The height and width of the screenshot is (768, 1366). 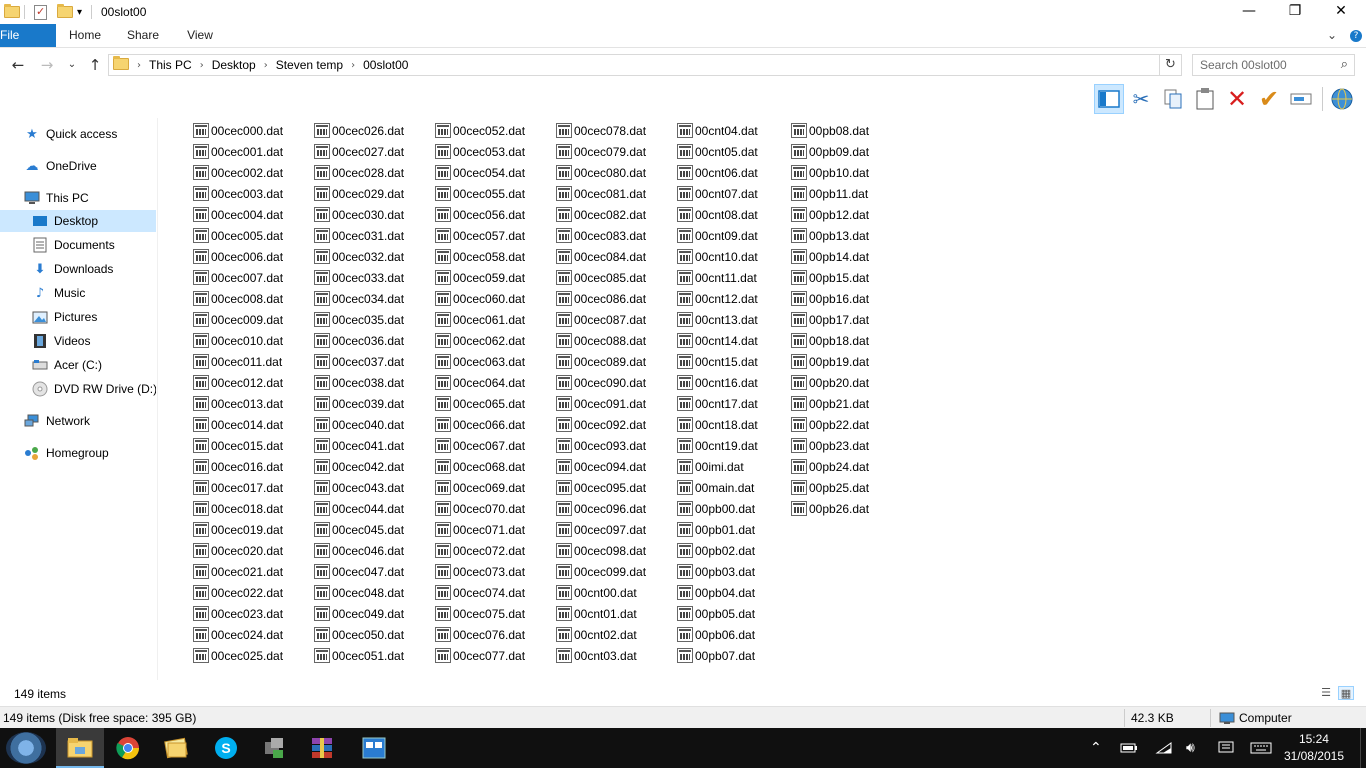 I want to click on paste-icon, so click(x=1205, y=99).